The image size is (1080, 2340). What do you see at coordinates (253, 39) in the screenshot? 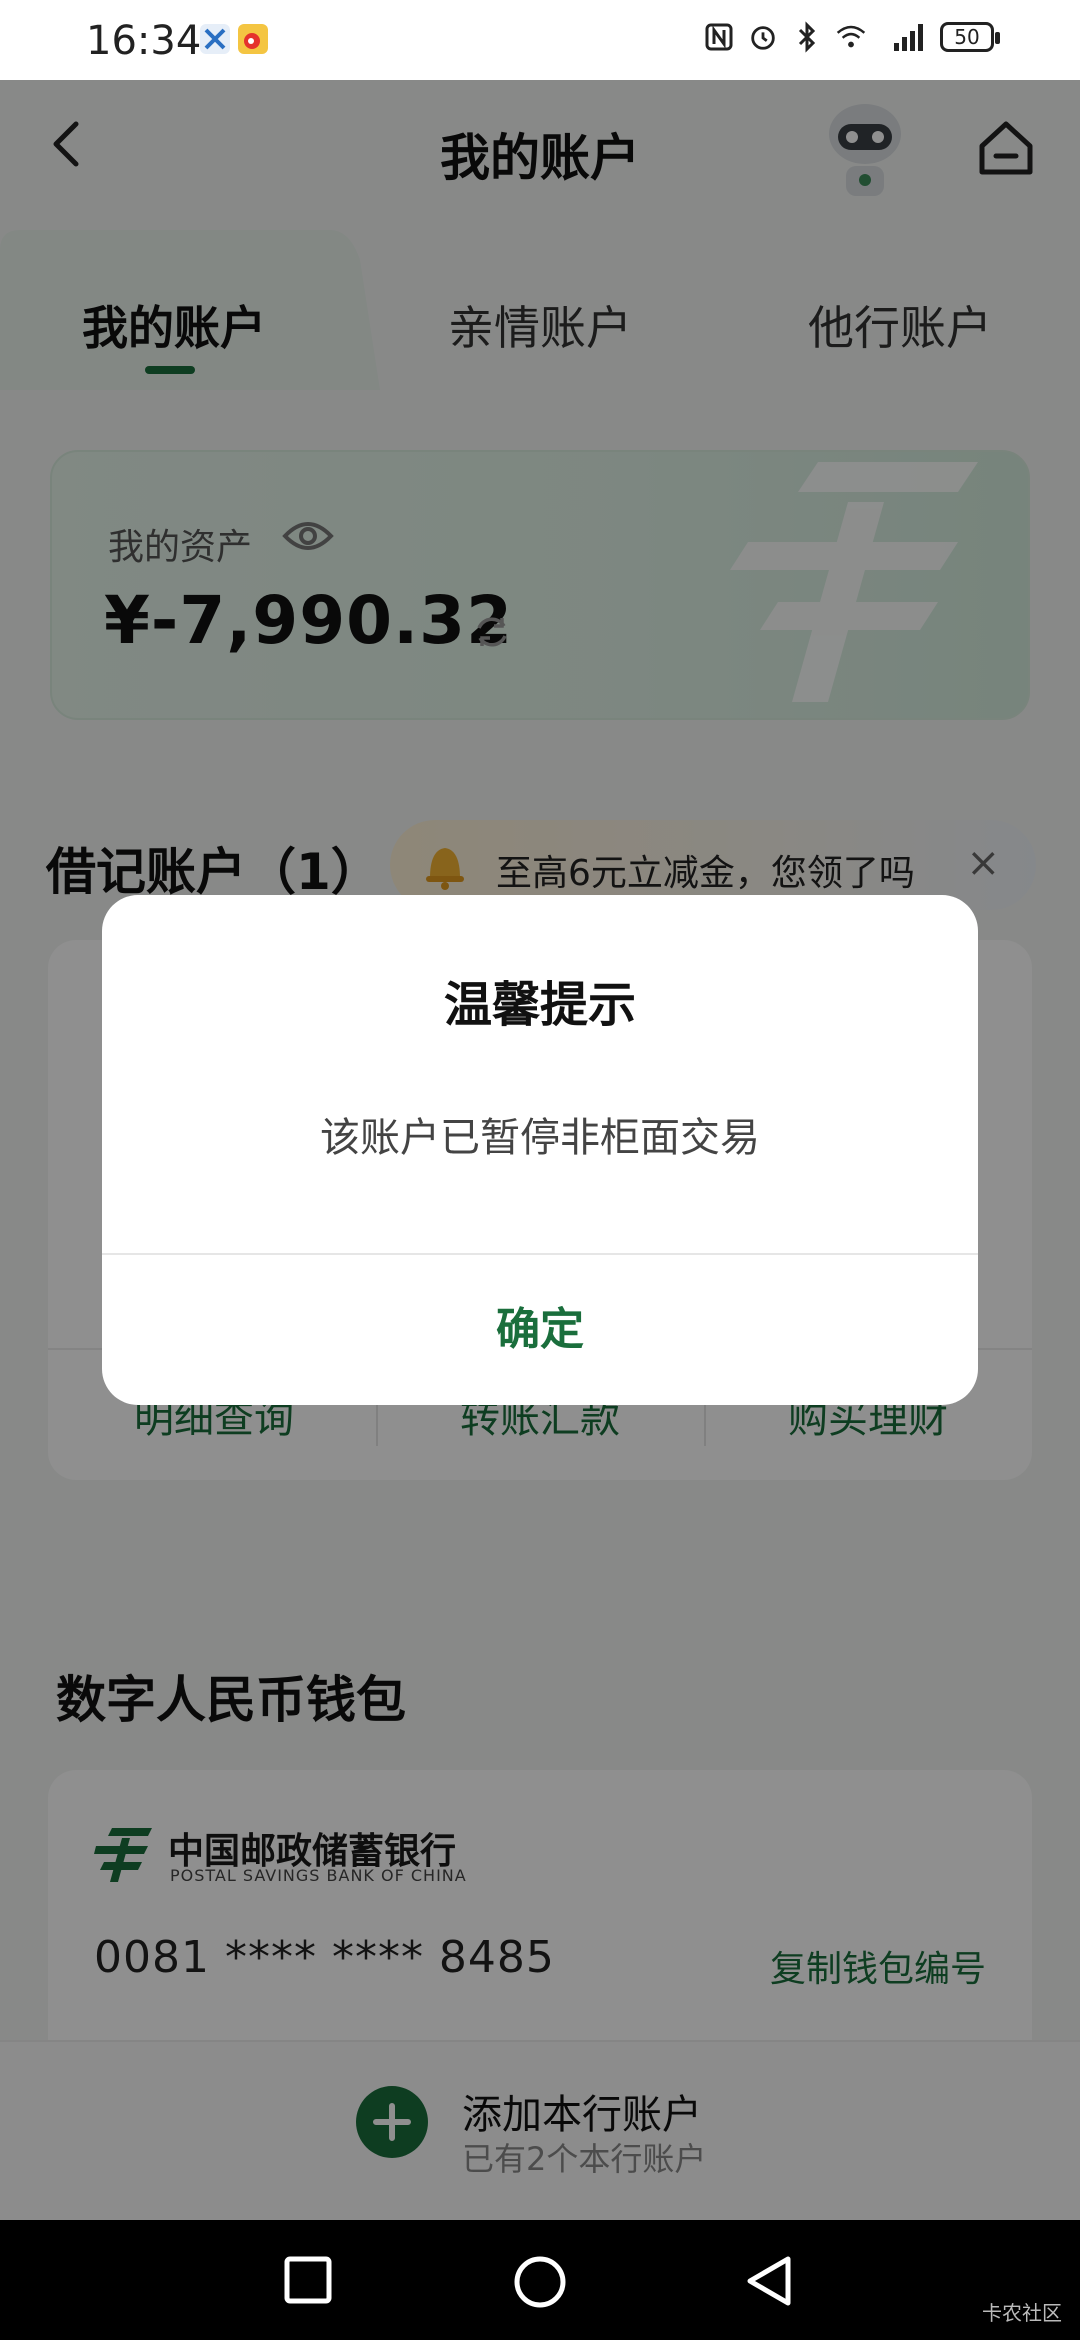
I see `weibo-icon` at bounding box center [253, 39].